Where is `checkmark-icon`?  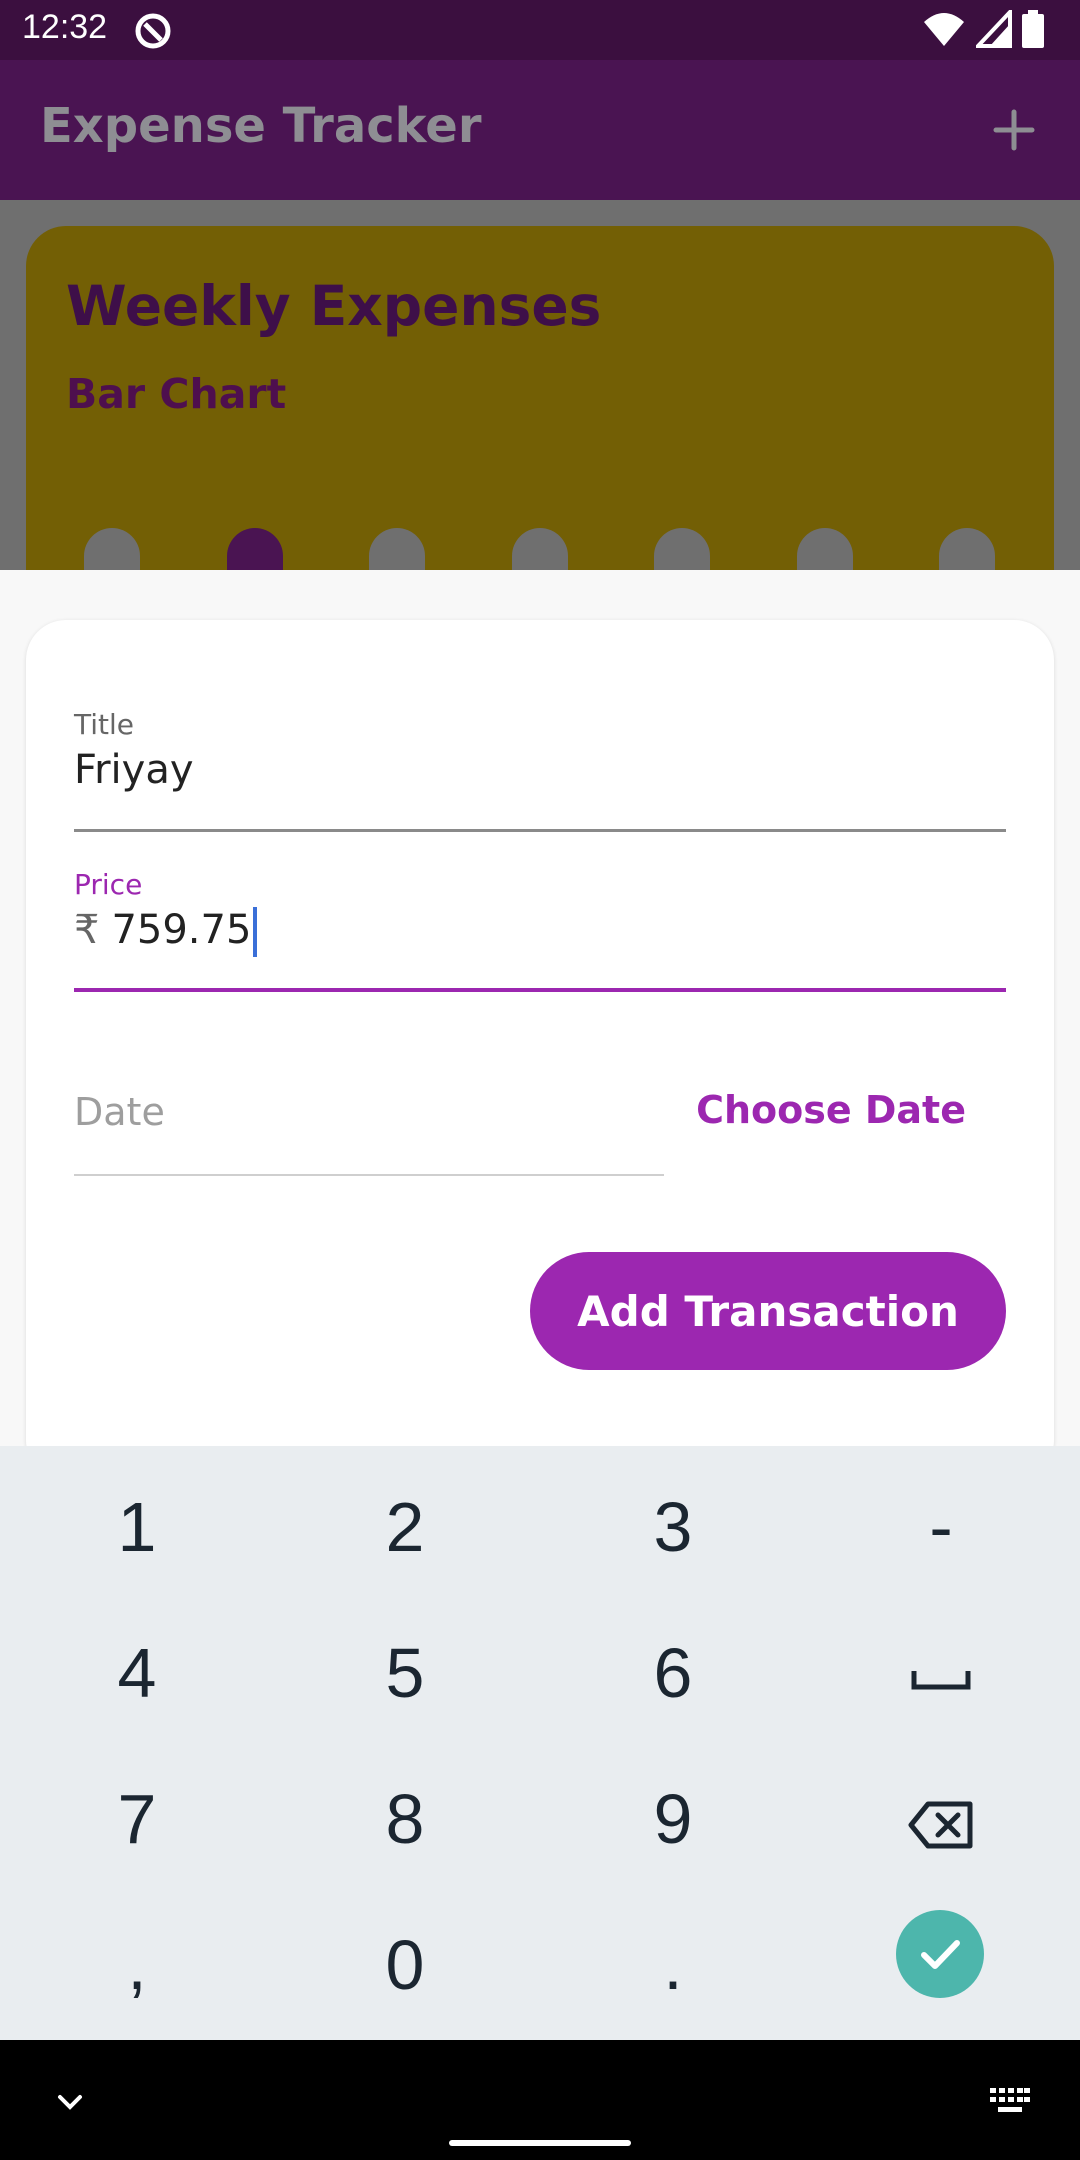 checkmark-icon is located at coordinates (940, 1954).